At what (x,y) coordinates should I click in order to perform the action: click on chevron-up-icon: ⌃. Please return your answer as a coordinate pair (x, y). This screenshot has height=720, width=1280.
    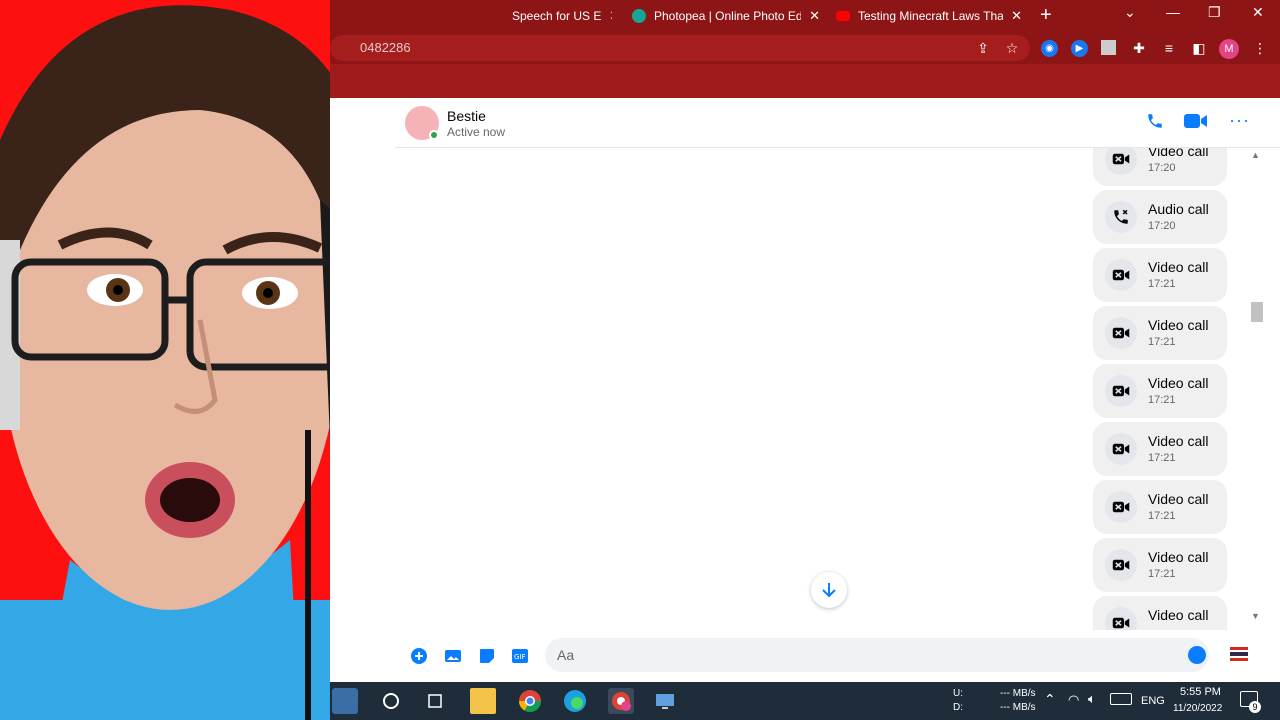
    Looking at the image, I should click on (1050, 699).